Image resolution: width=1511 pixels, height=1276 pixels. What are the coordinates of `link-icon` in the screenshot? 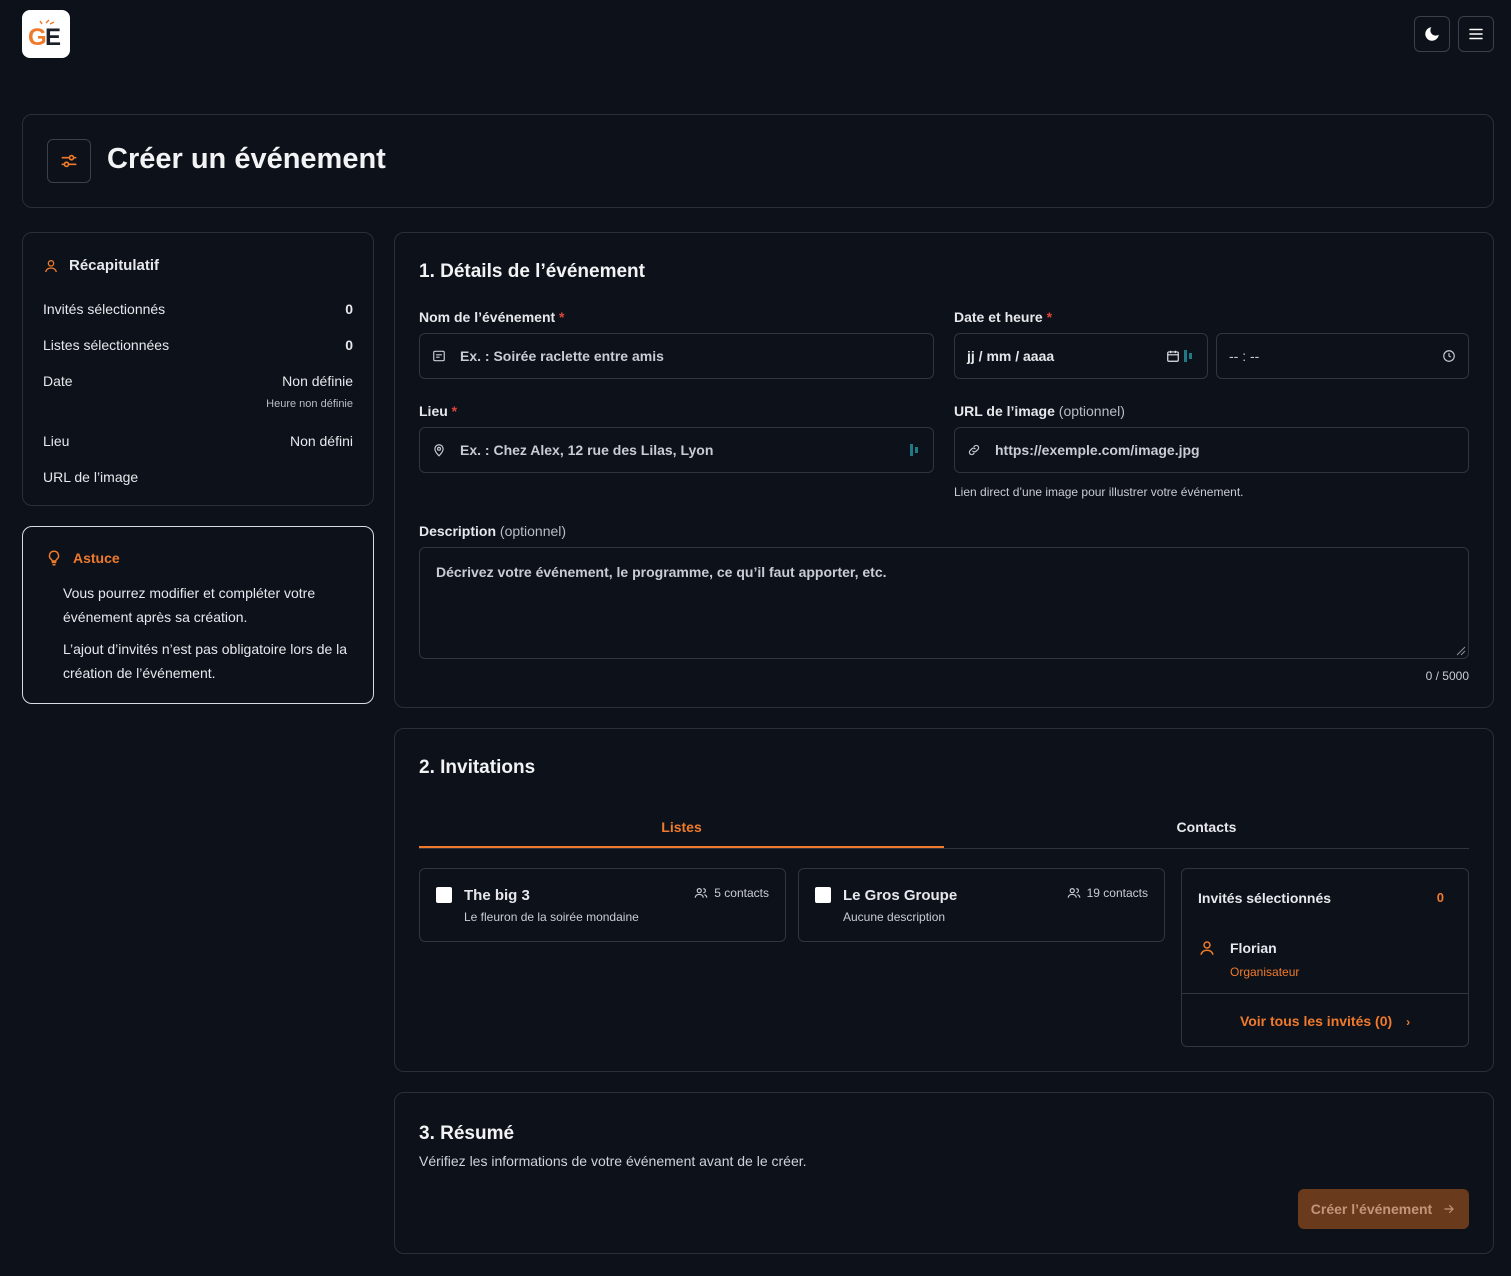 It's located at (974, 450).